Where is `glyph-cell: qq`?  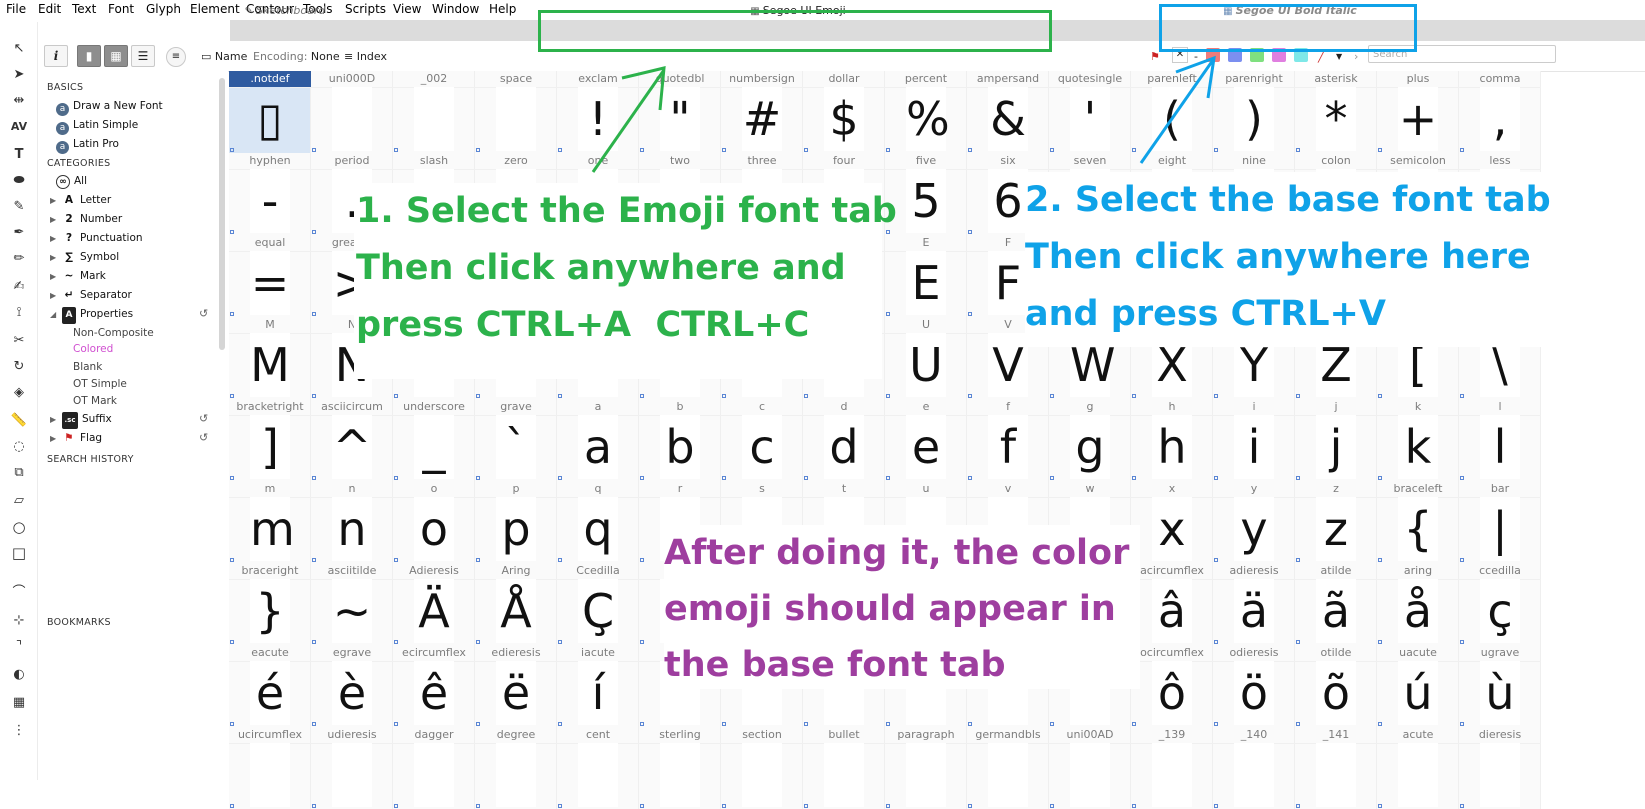 glyph-cell: qq is located at coordinates (598, 522).